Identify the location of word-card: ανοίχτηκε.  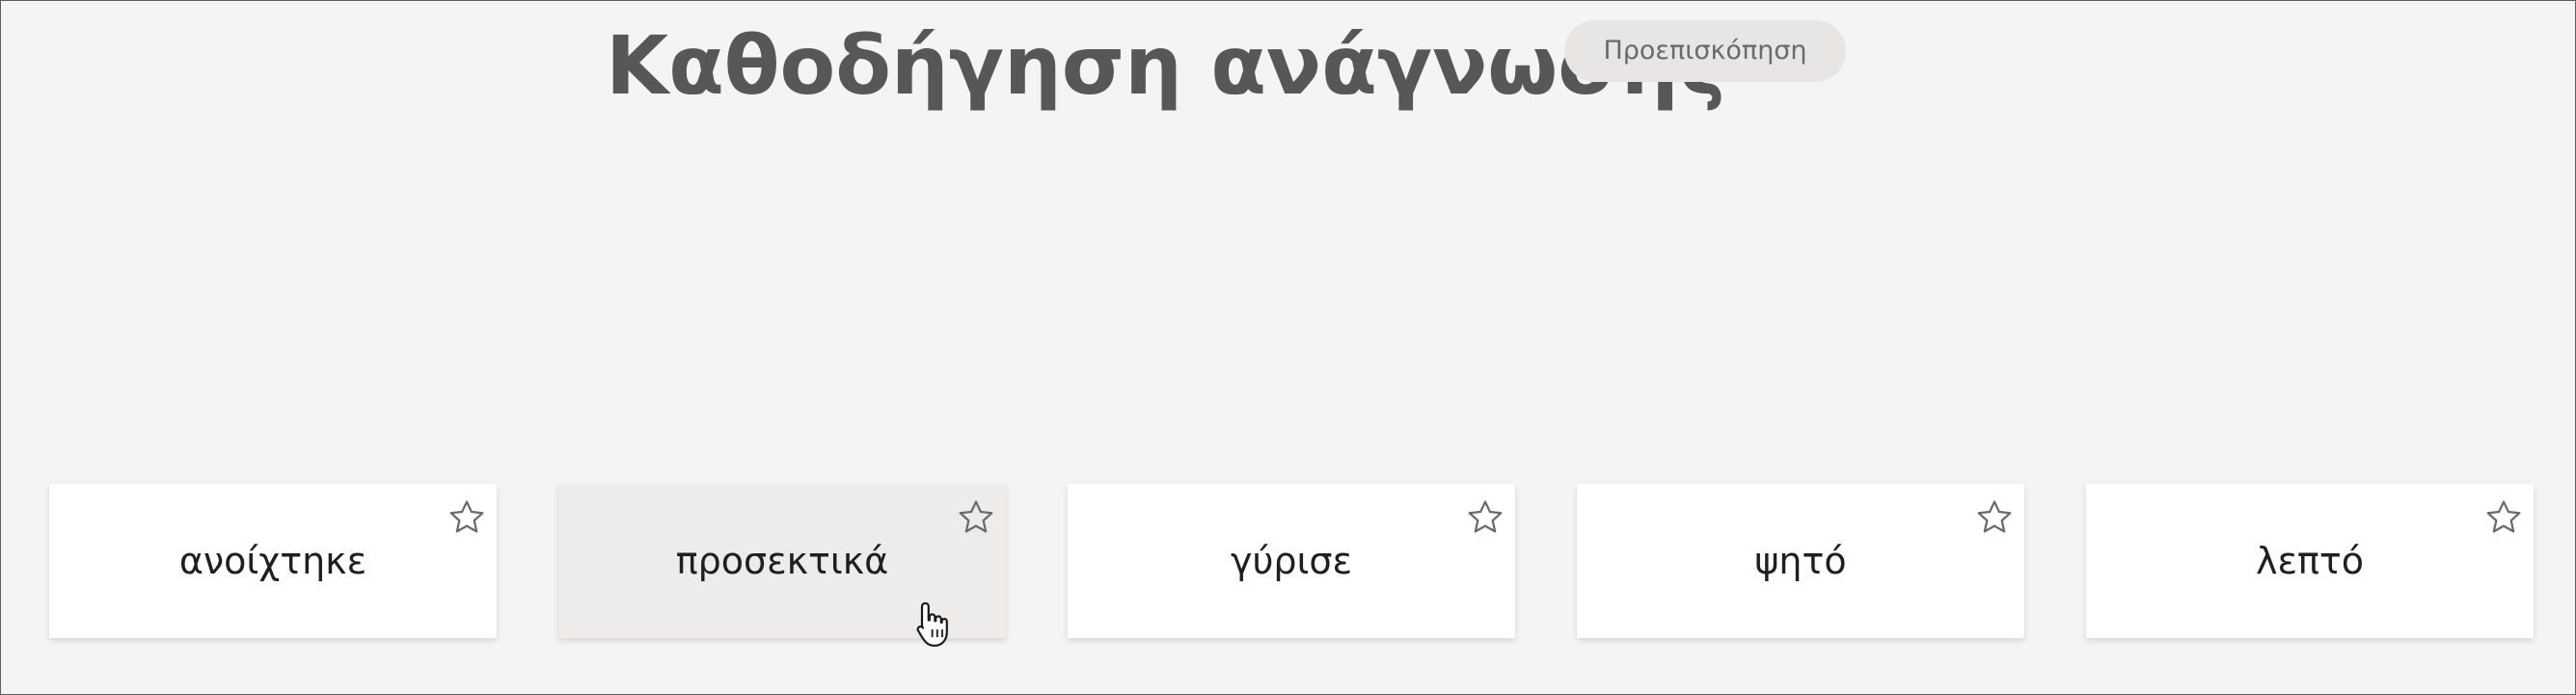
(273, 561).